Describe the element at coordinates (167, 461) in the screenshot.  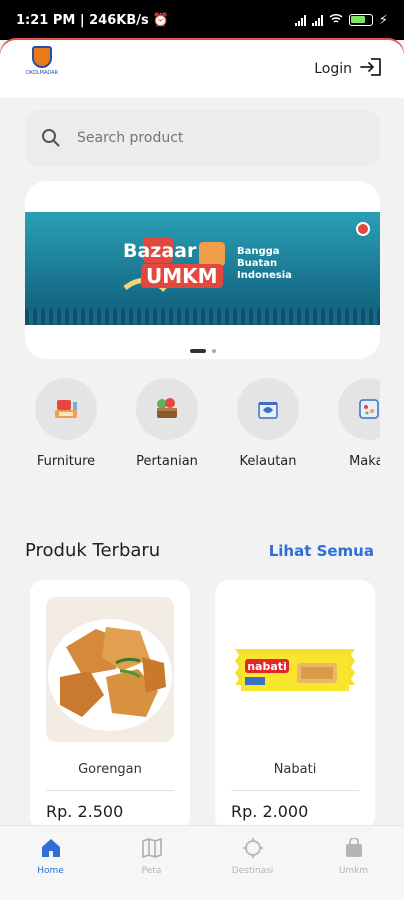
I see `category-label: Pertanian` at that location.